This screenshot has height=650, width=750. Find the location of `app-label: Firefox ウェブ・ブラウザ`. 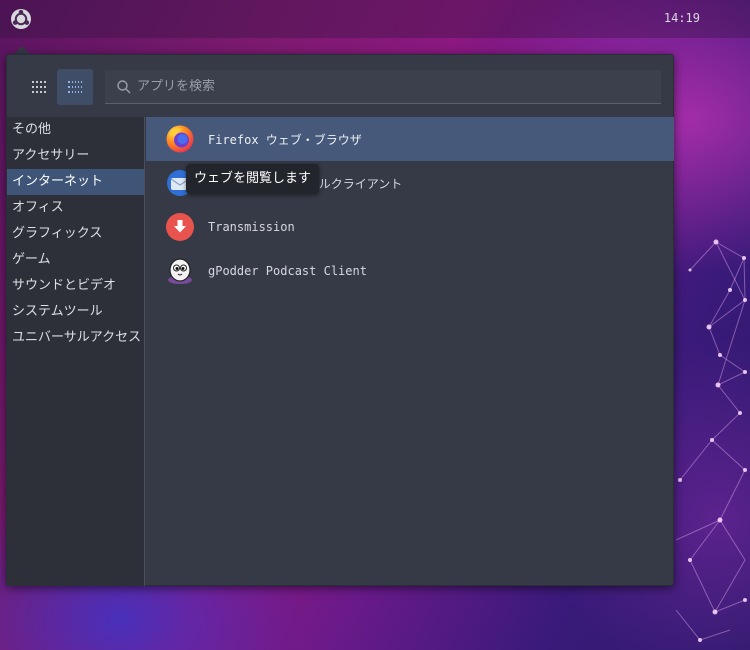

app-label: Firefox ウェブ・ブラウザ is located at coordinates (285, 139).